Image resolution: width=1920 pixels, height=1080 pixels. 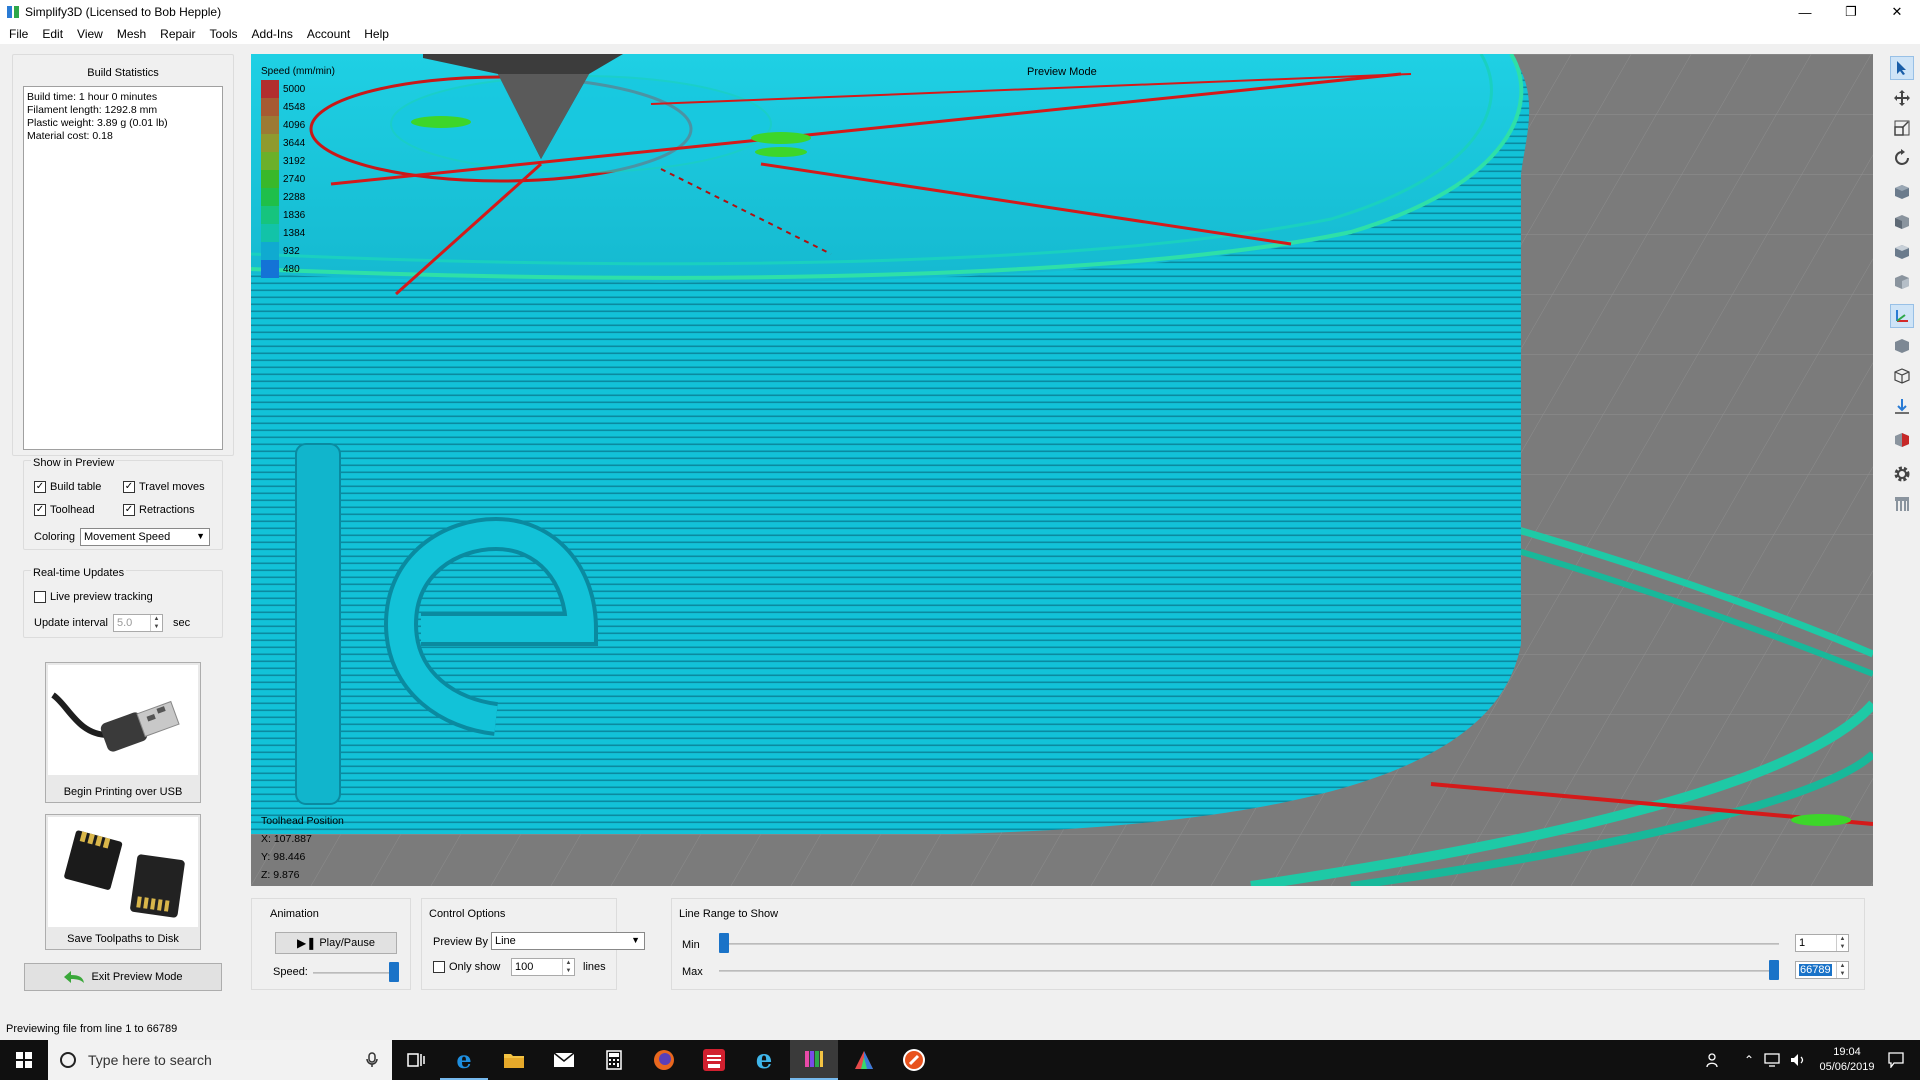 What do you see at coordinates (416, 1060) in the screenshot?
I see `task-view-icon` at bounding box center [416, 1060].